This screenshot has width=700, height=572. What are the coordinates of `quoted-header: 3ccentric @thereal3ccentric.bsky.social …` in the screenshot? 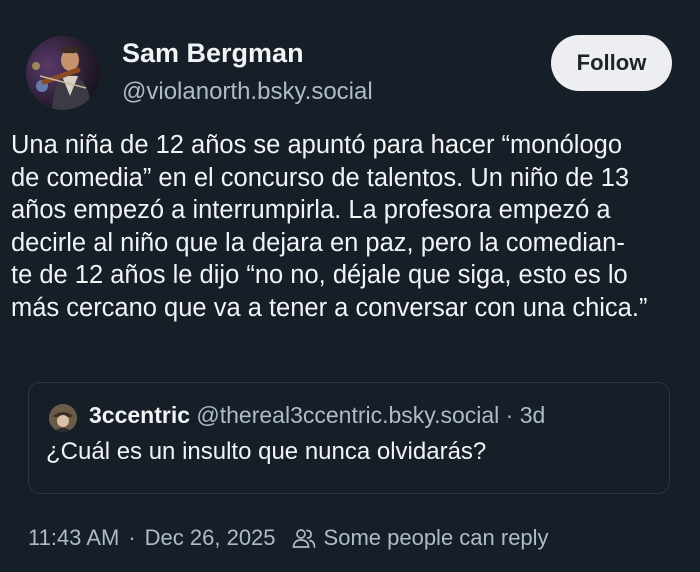 It's located at (317, 415).